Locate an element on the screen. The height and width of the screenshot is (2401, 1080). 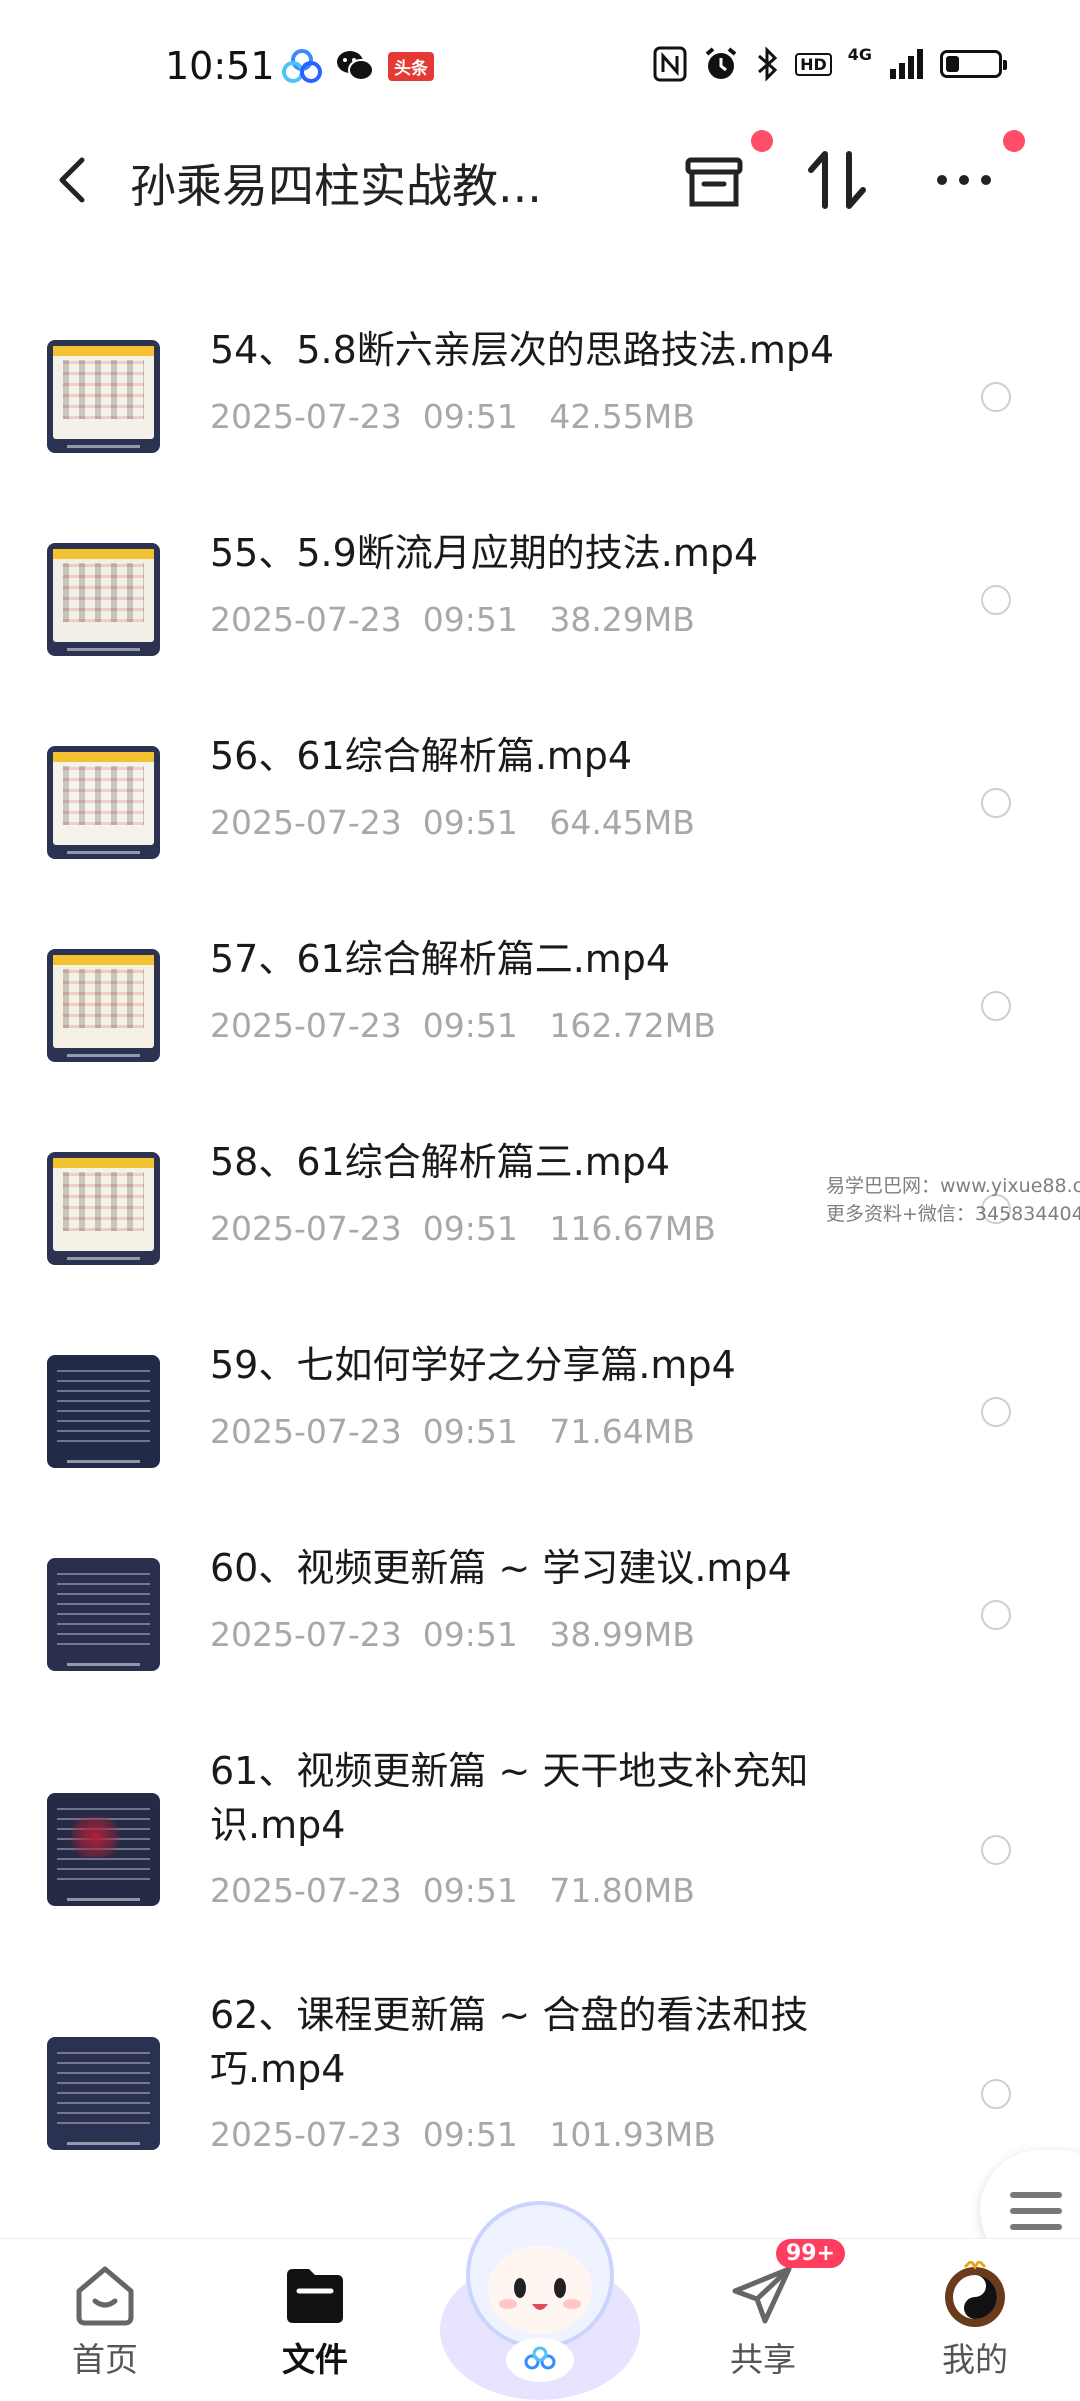
watermark: 易学巴巴网：www.yixue88.cn 更多资料+微信：3458344044 is located at coordinates (953, 1200).